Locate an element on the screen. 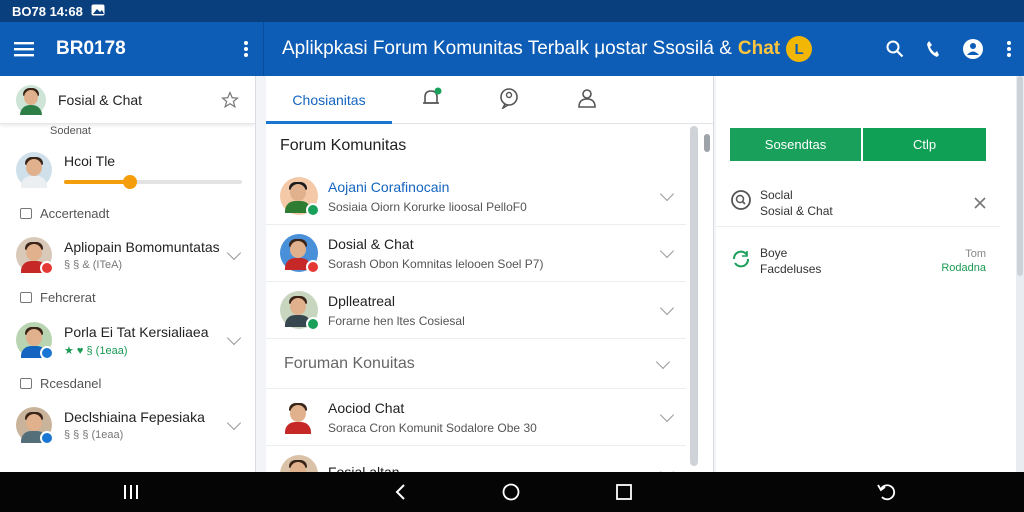 The width and height of the screenshot is (1024, 512). tab-bar: Chosianitas is located at coordinates (489, 100).